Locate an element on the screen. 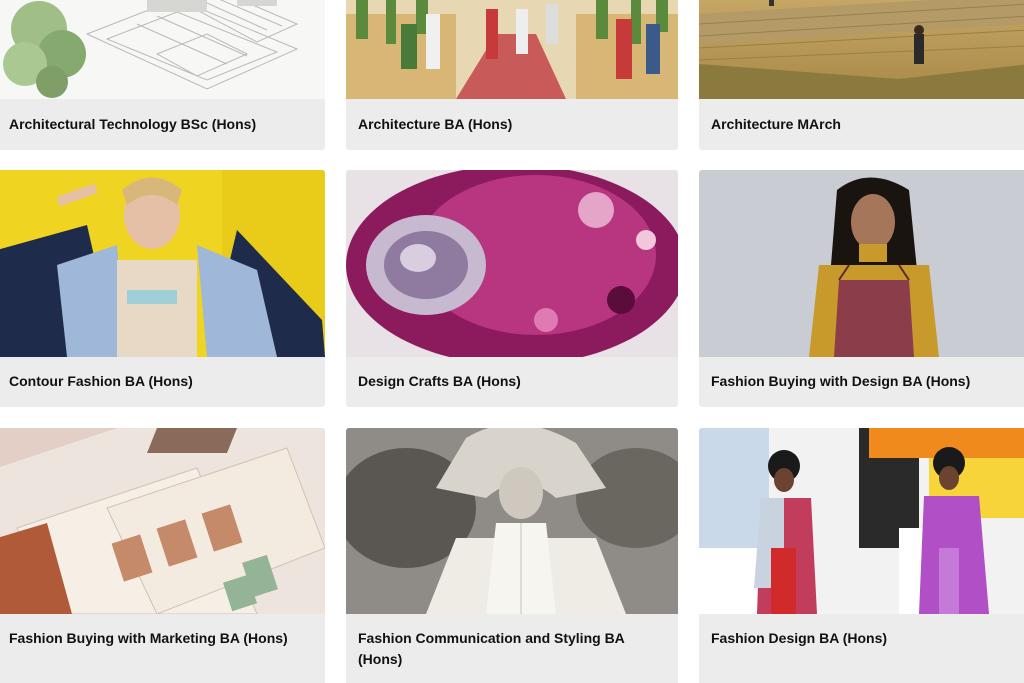 Image resolution: width=1024 pixels, height=683 pixels. course-card: Contour Fashion BA (Hons) is located at coordinates (162, 288).